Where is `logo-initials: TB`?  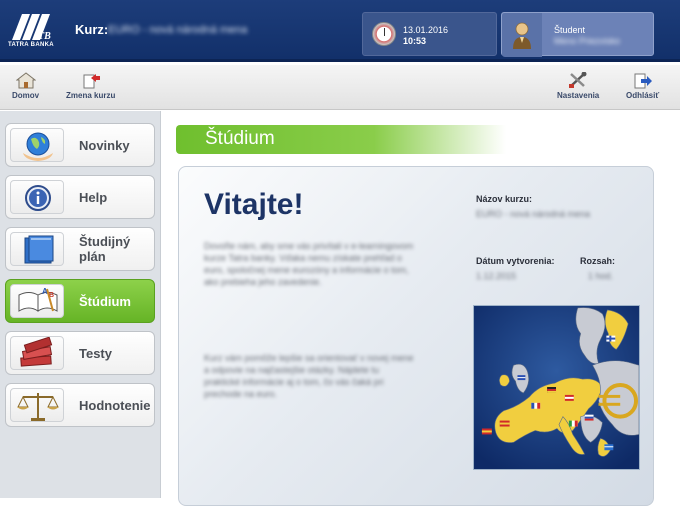
logo-initials: TB is located at coordinates (44, 36).